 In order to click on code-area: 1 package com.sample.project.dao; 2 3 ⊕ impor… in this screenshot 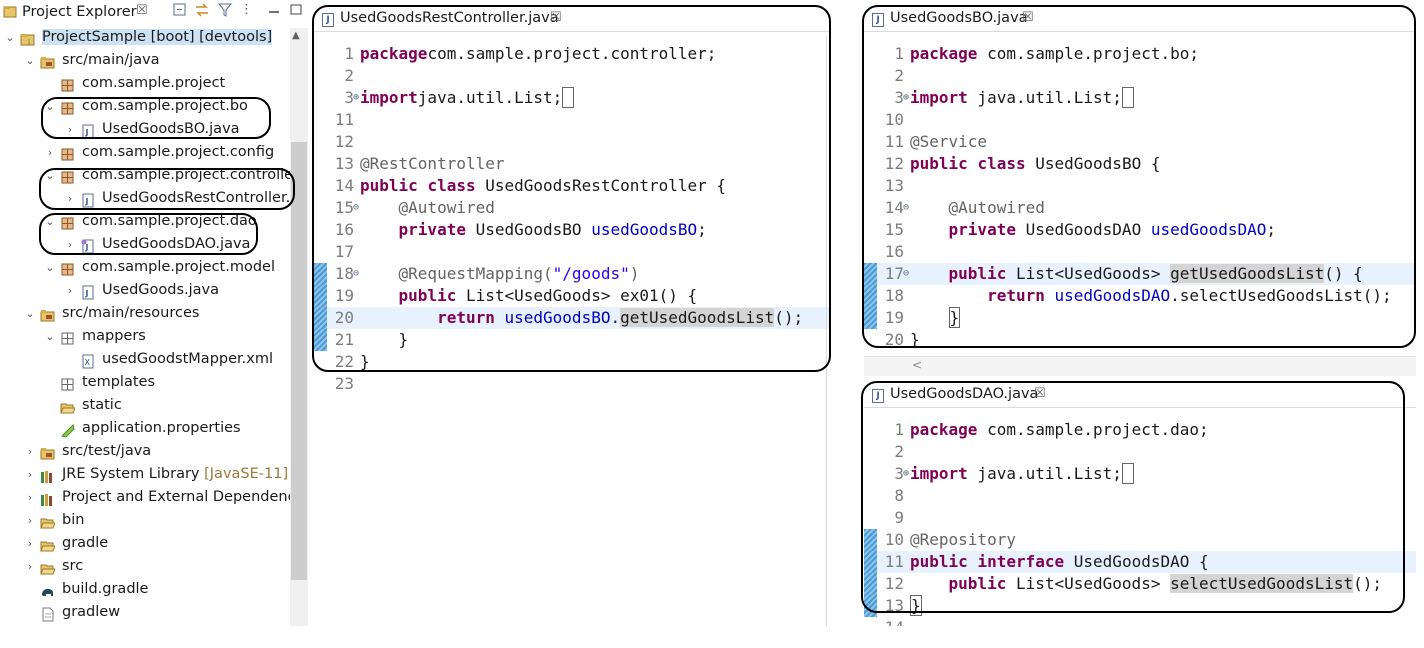, I will do `click(1140, 522)`.